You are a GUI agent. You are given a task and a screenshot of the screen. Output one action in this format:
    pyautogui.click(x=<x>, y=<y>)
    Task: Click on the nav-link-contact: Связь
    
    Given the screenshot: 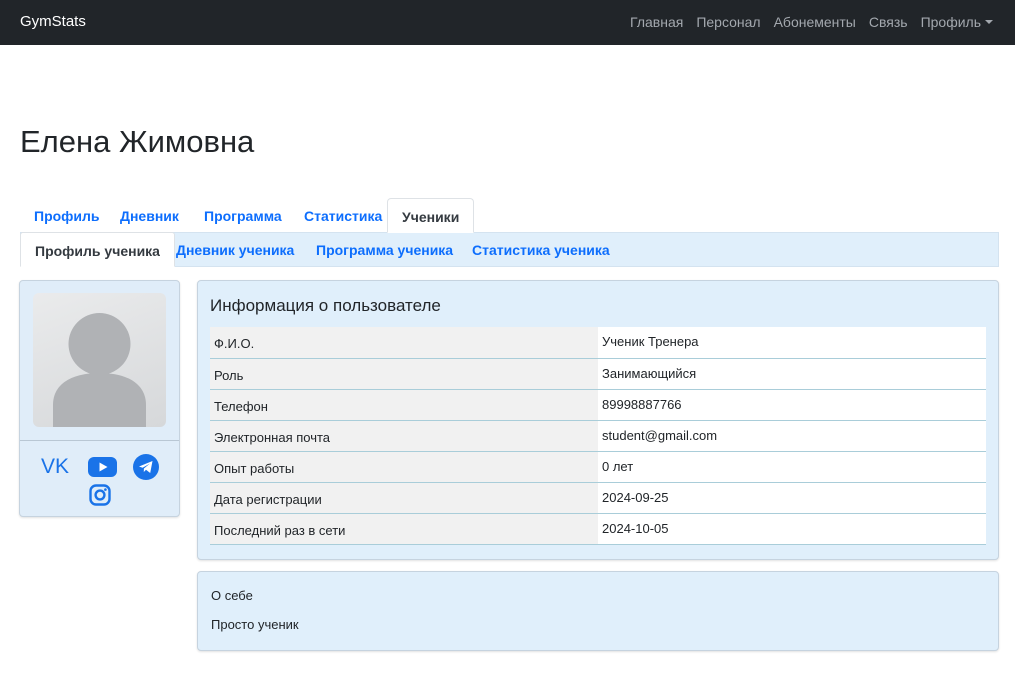 What is the action you would take?
    pyautogui.click(x=888, y=22)
    